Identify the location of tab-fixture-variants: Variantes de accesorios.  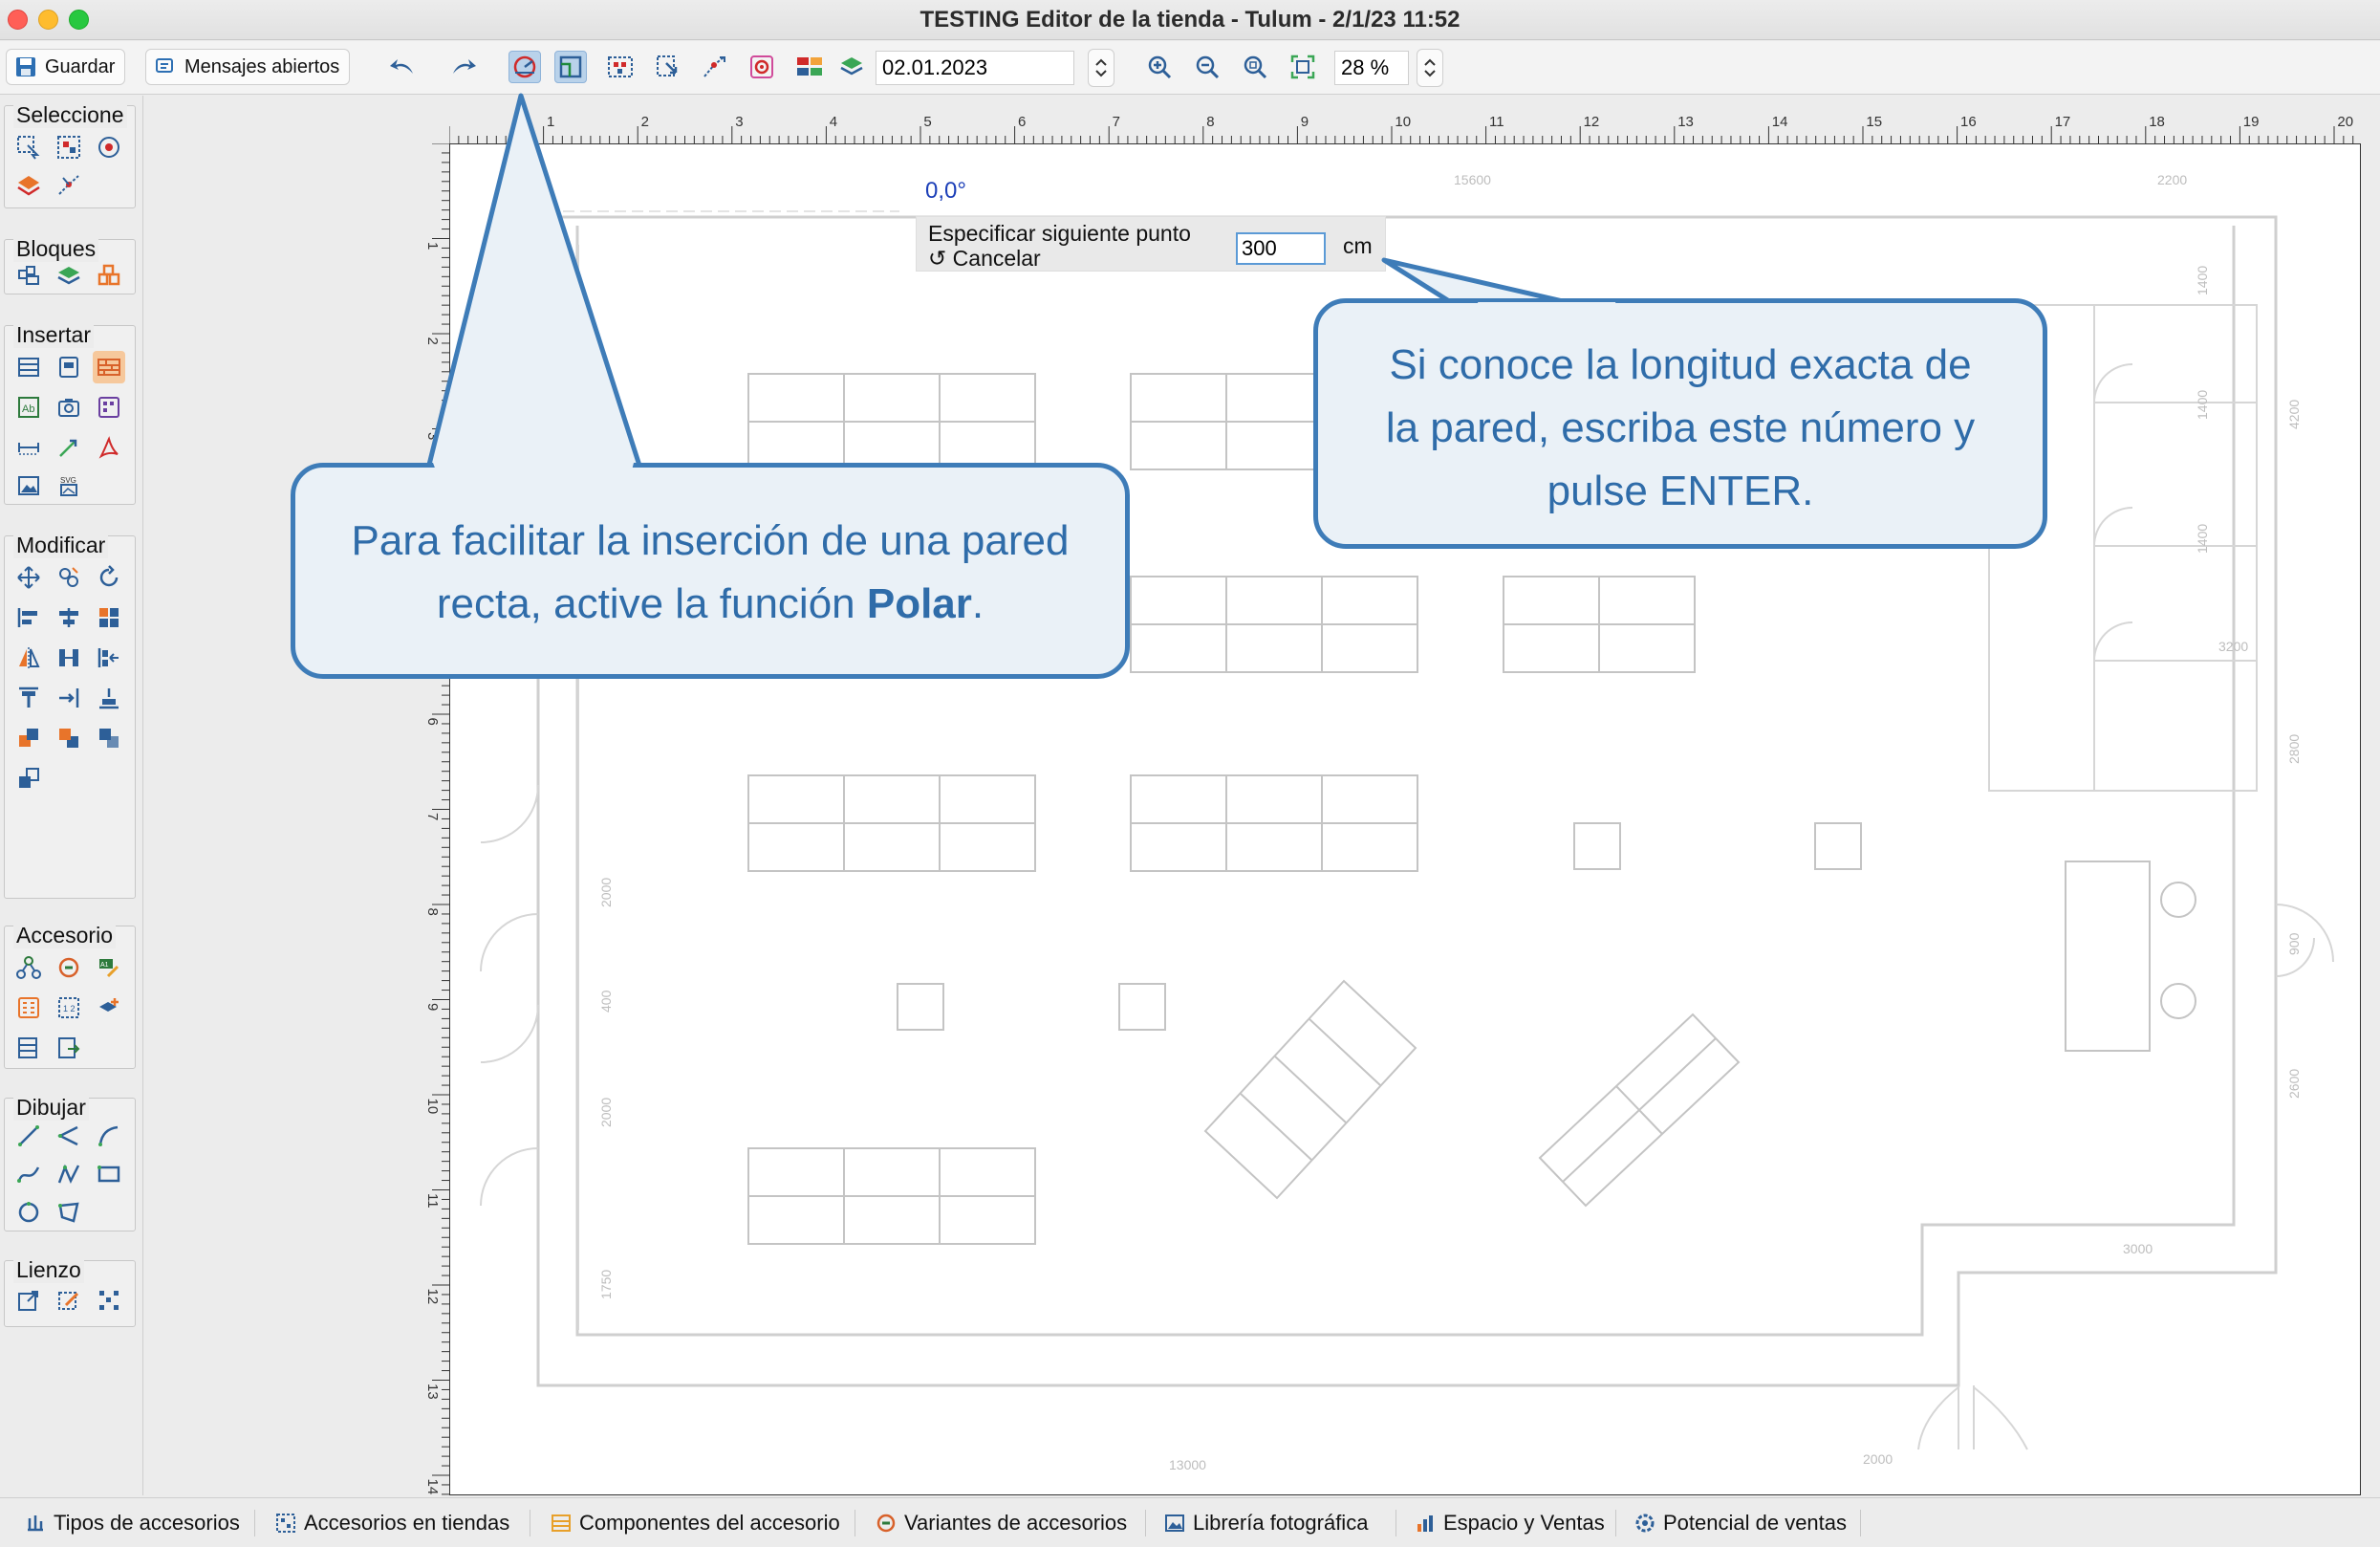
(1001, 1523).